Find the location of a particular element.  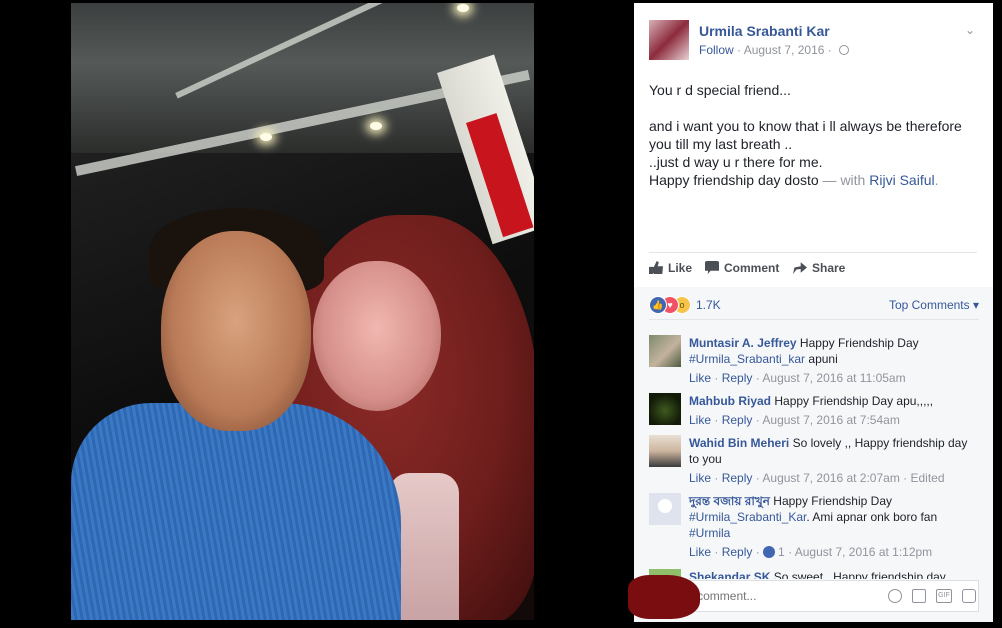

man-shirt is located at coordinates (236, 511).